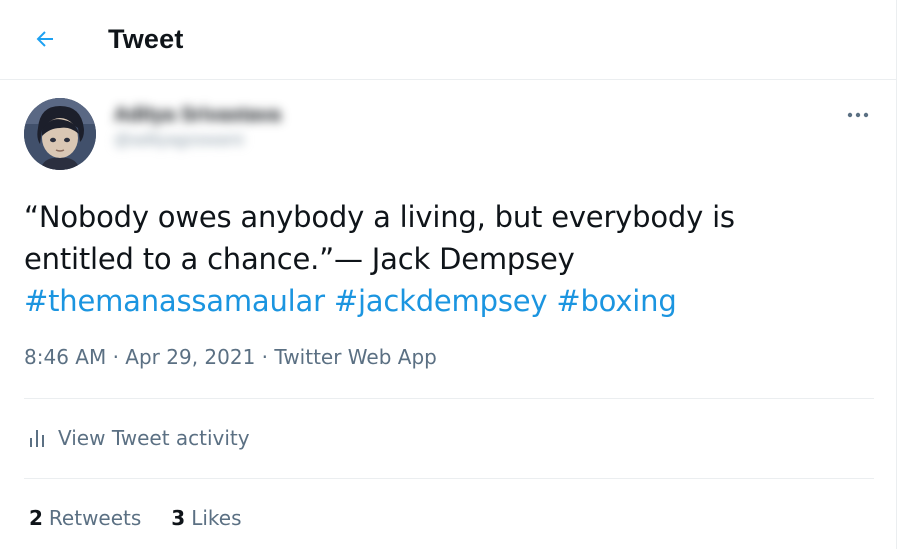 Image resolution: width=903 pixels, height=549 pixels. Describe the element at coordinates (178, 518) in the screenshot. I see `likes-count: 3` at that location.